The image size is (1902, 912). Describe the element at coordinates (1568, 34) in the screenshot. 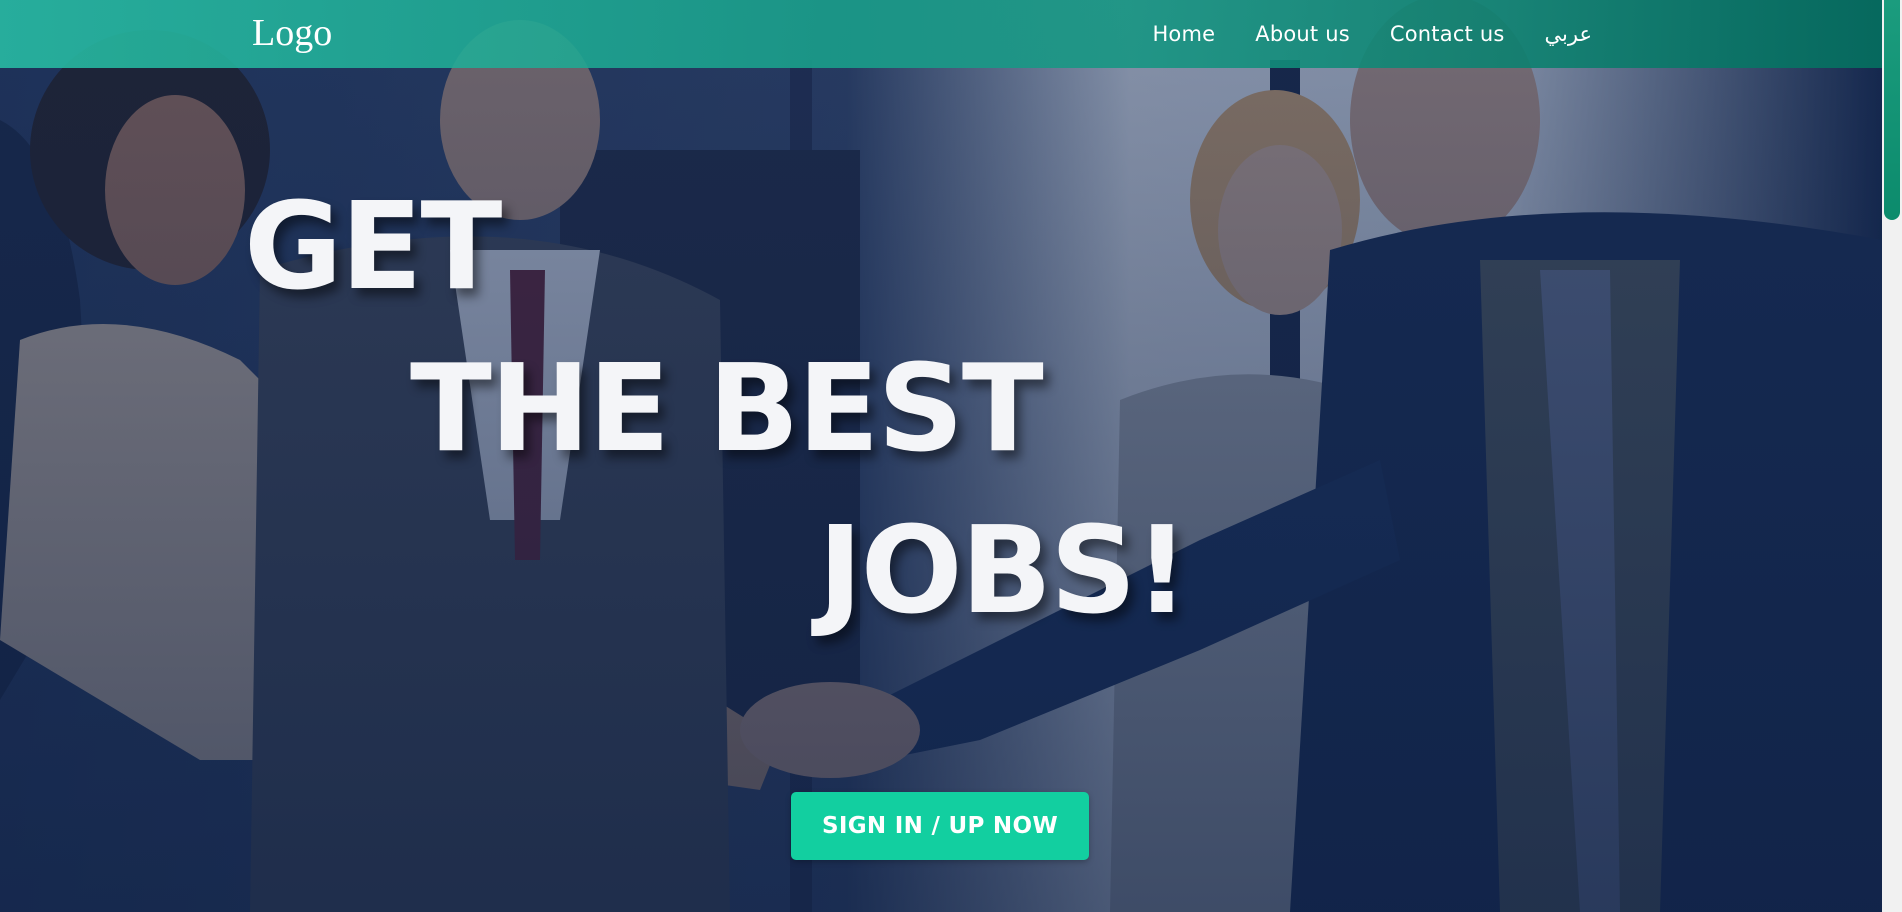

I see `nav-link-language-arabic: عربي` at that location.